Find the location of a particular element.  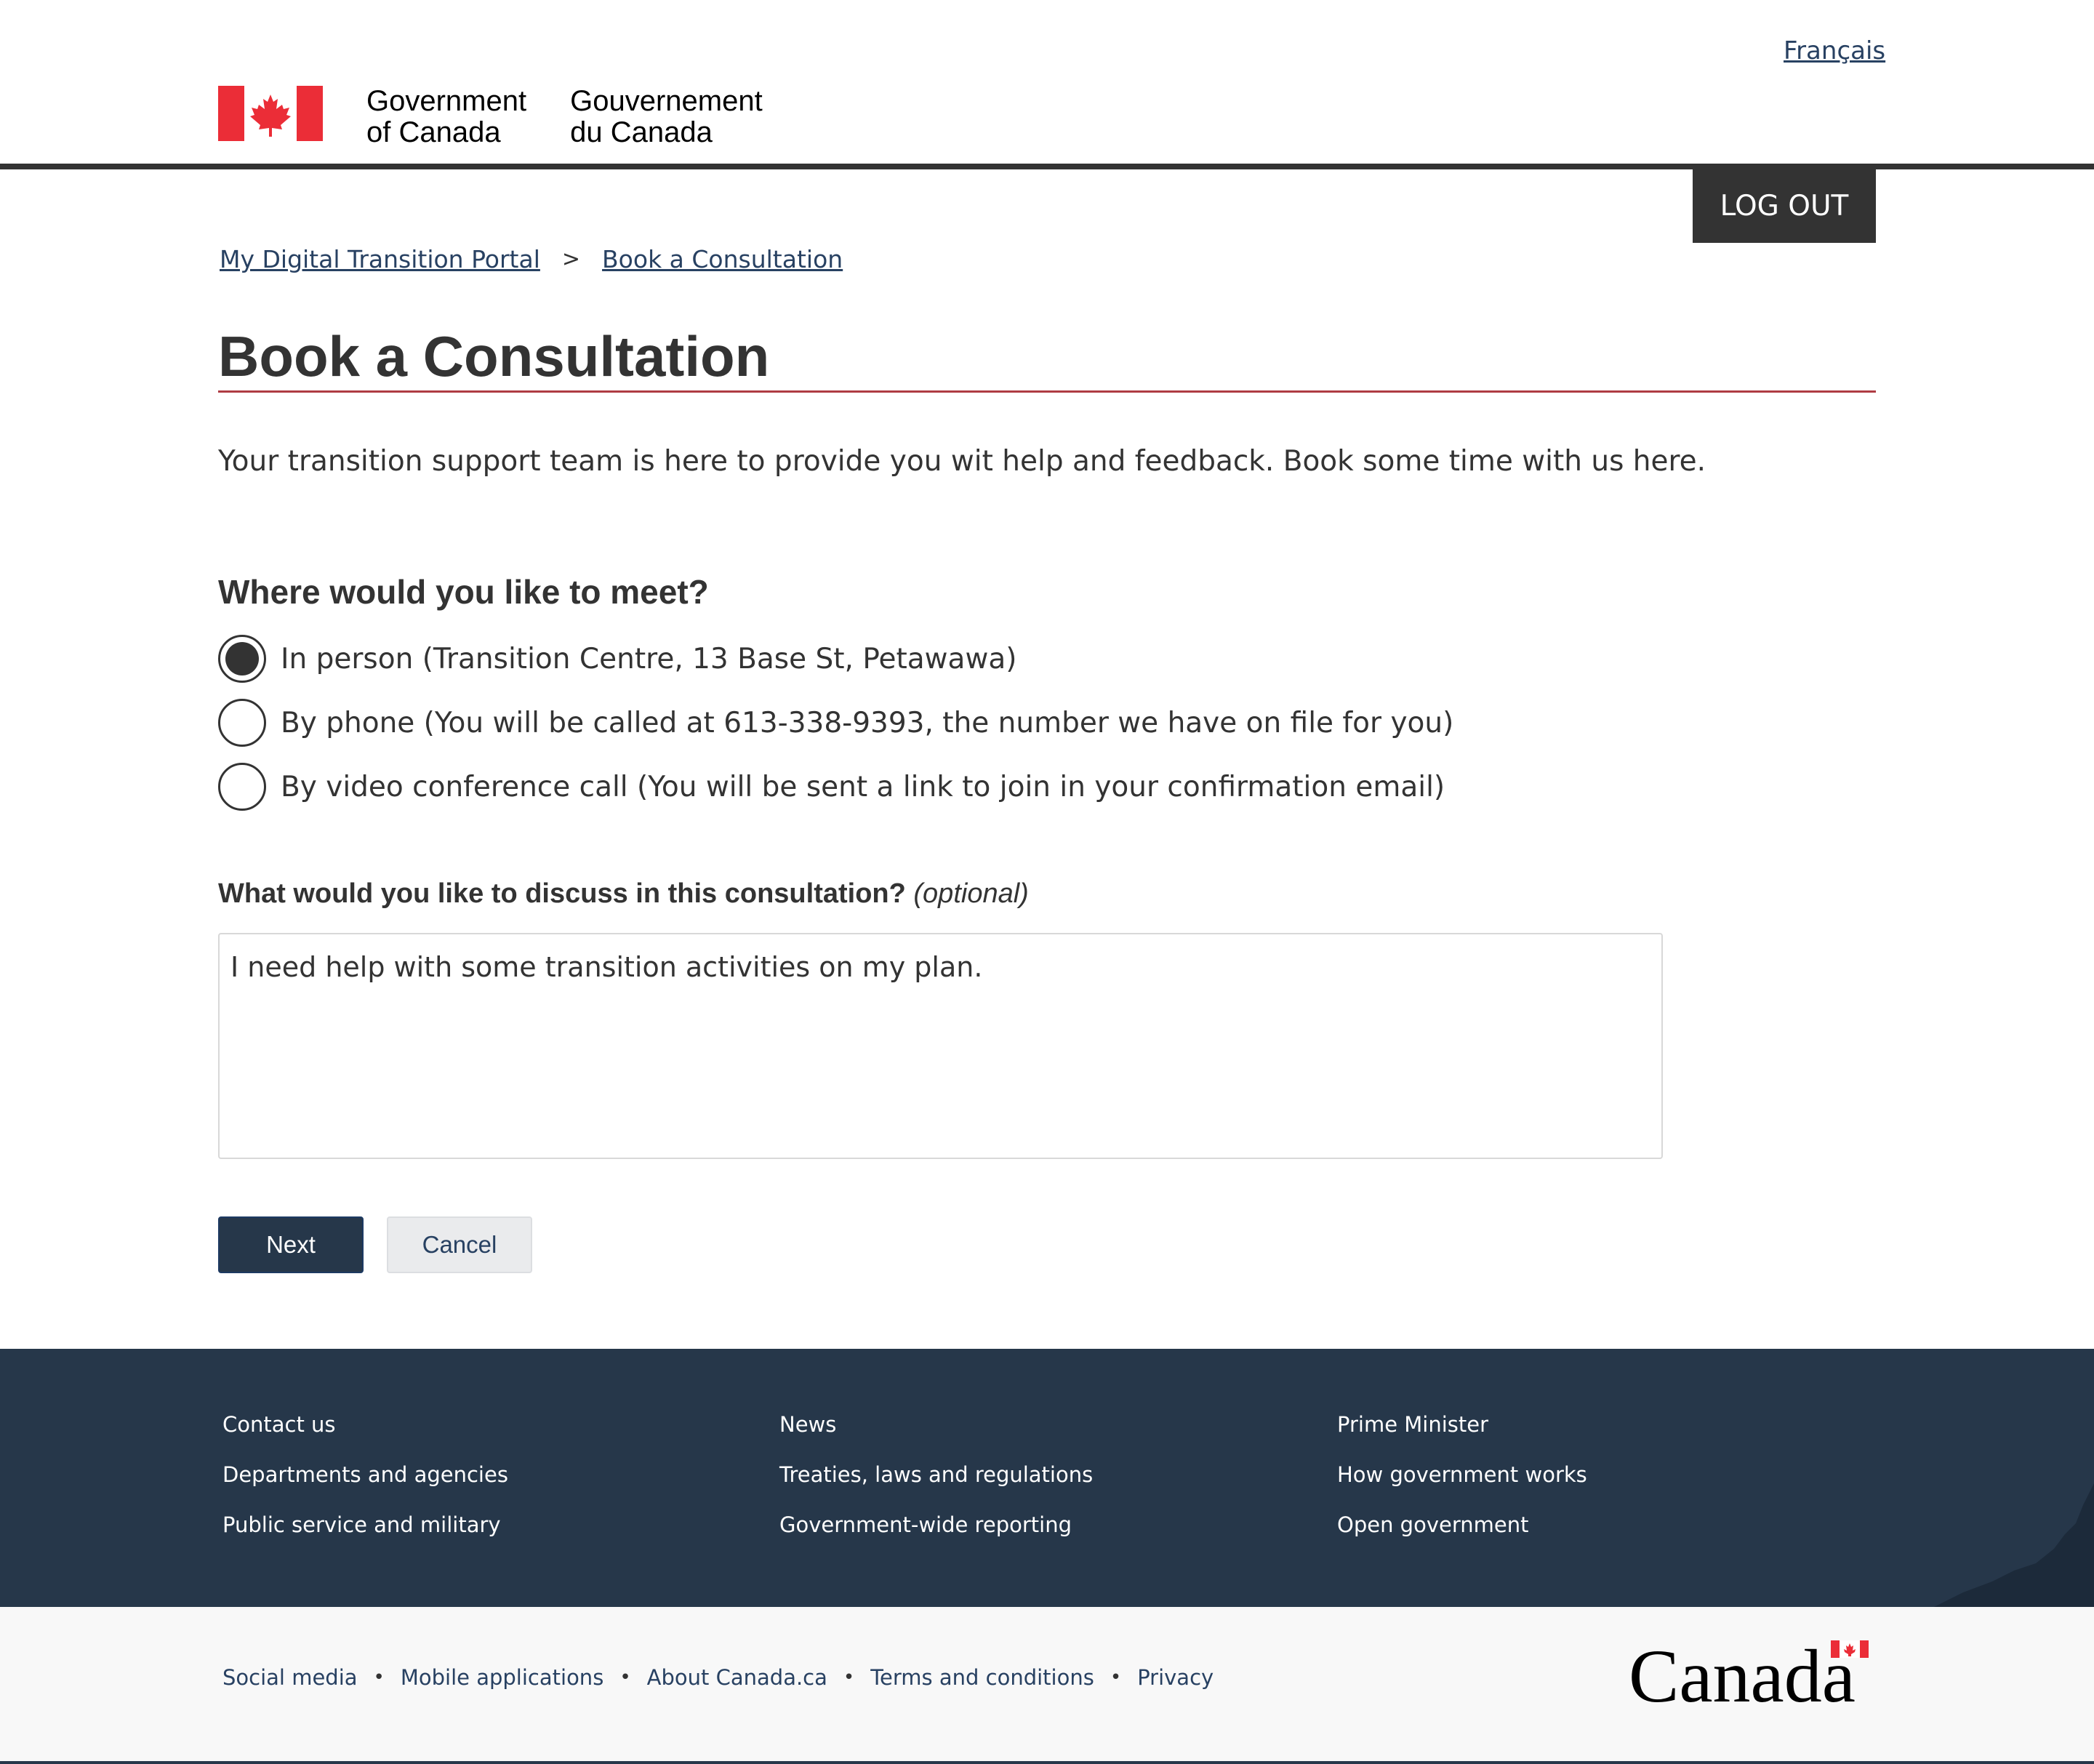

footer-link-treaties: Treaties, laws and regulations is located at coordinates (936, 1475).